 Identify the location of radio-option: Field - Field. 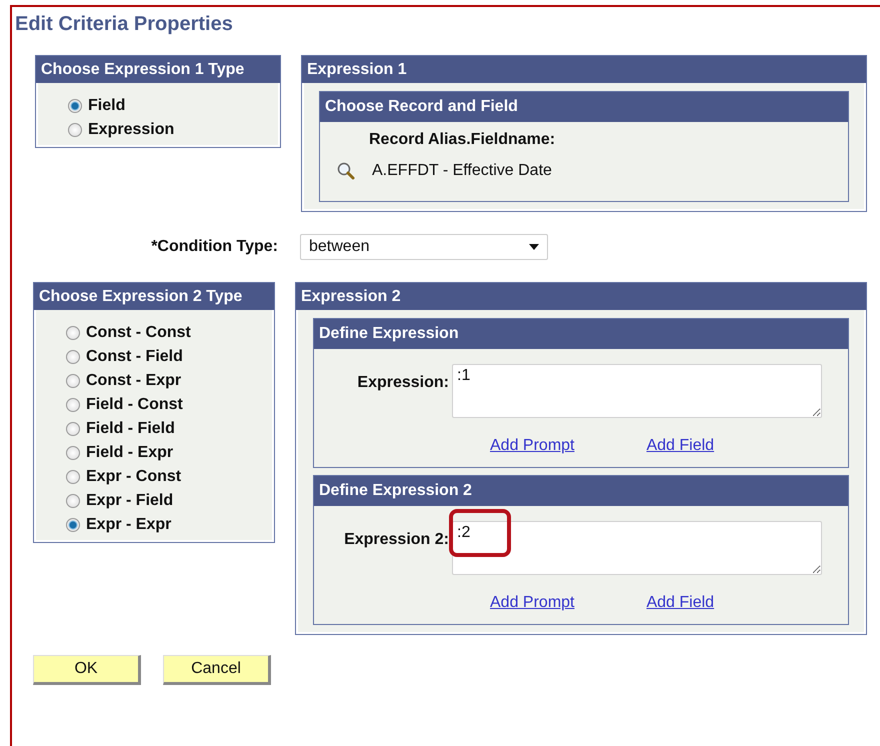
(170, 429).